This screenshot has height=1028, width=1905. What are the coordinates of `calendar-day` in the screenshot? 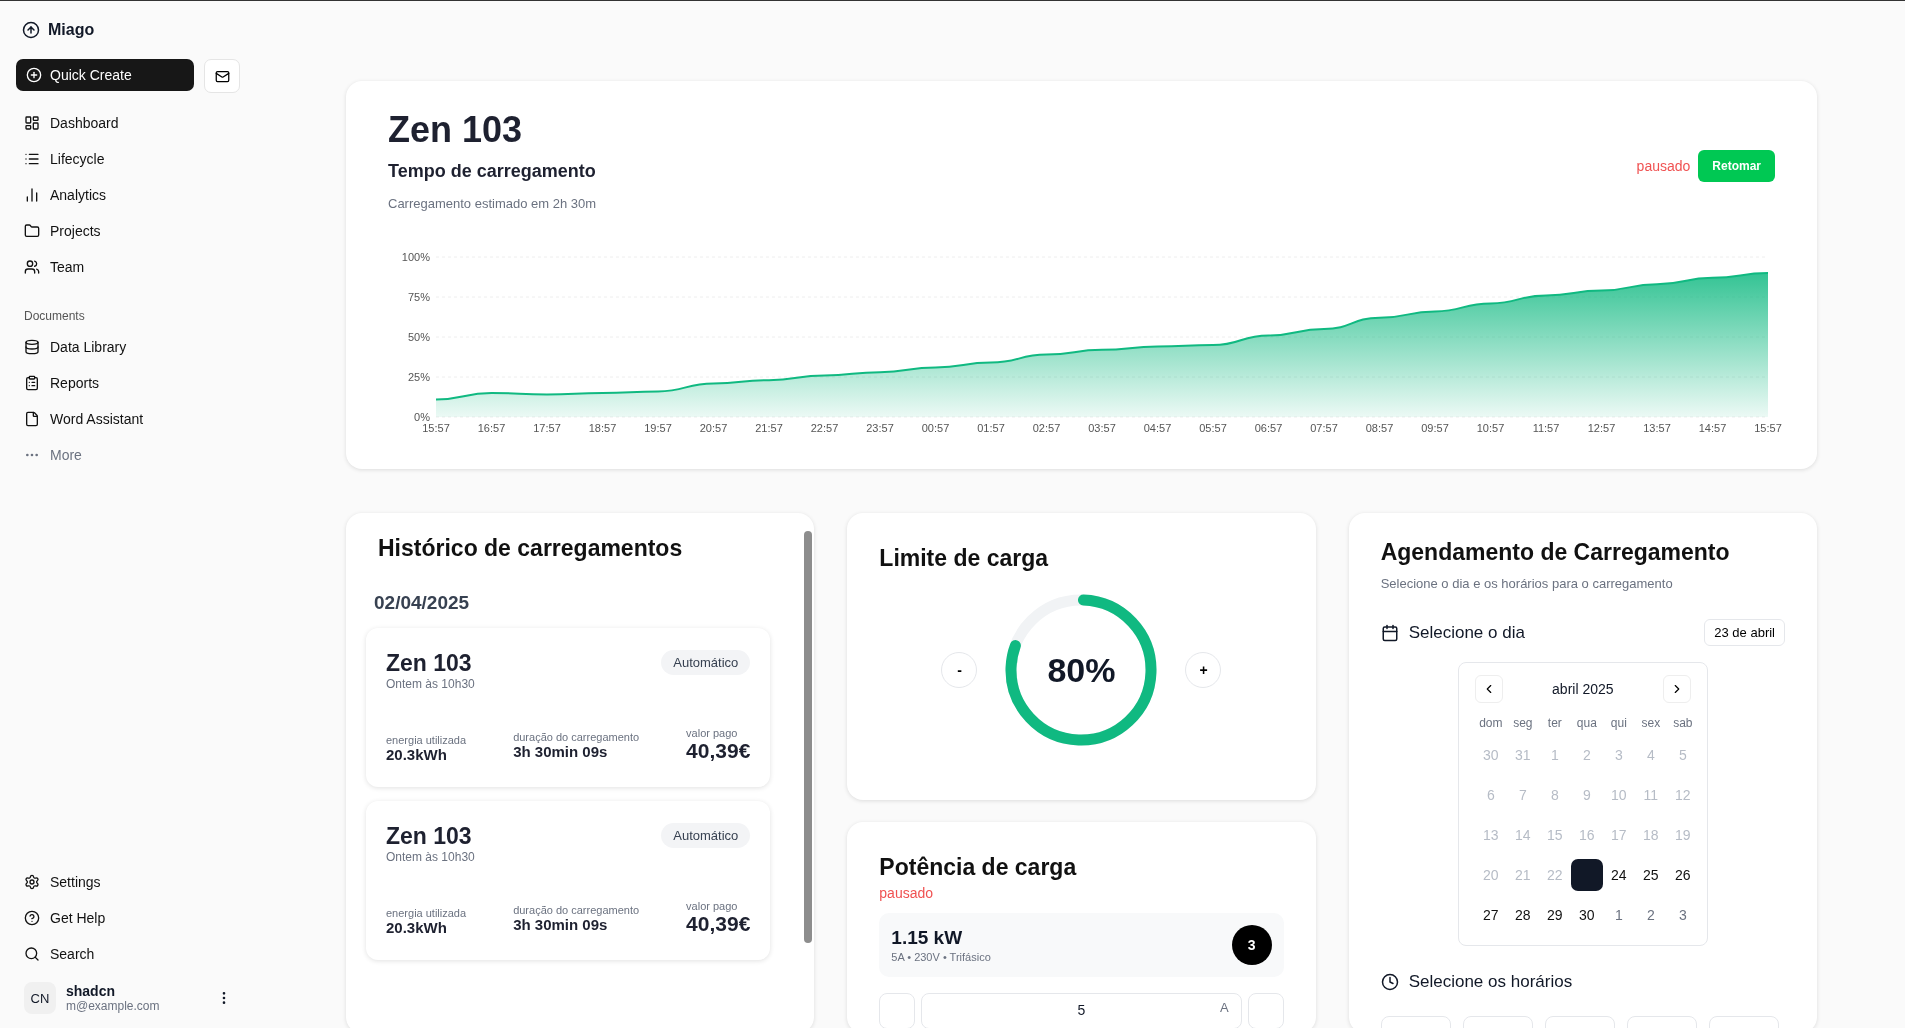 It's located at (1586, 875).